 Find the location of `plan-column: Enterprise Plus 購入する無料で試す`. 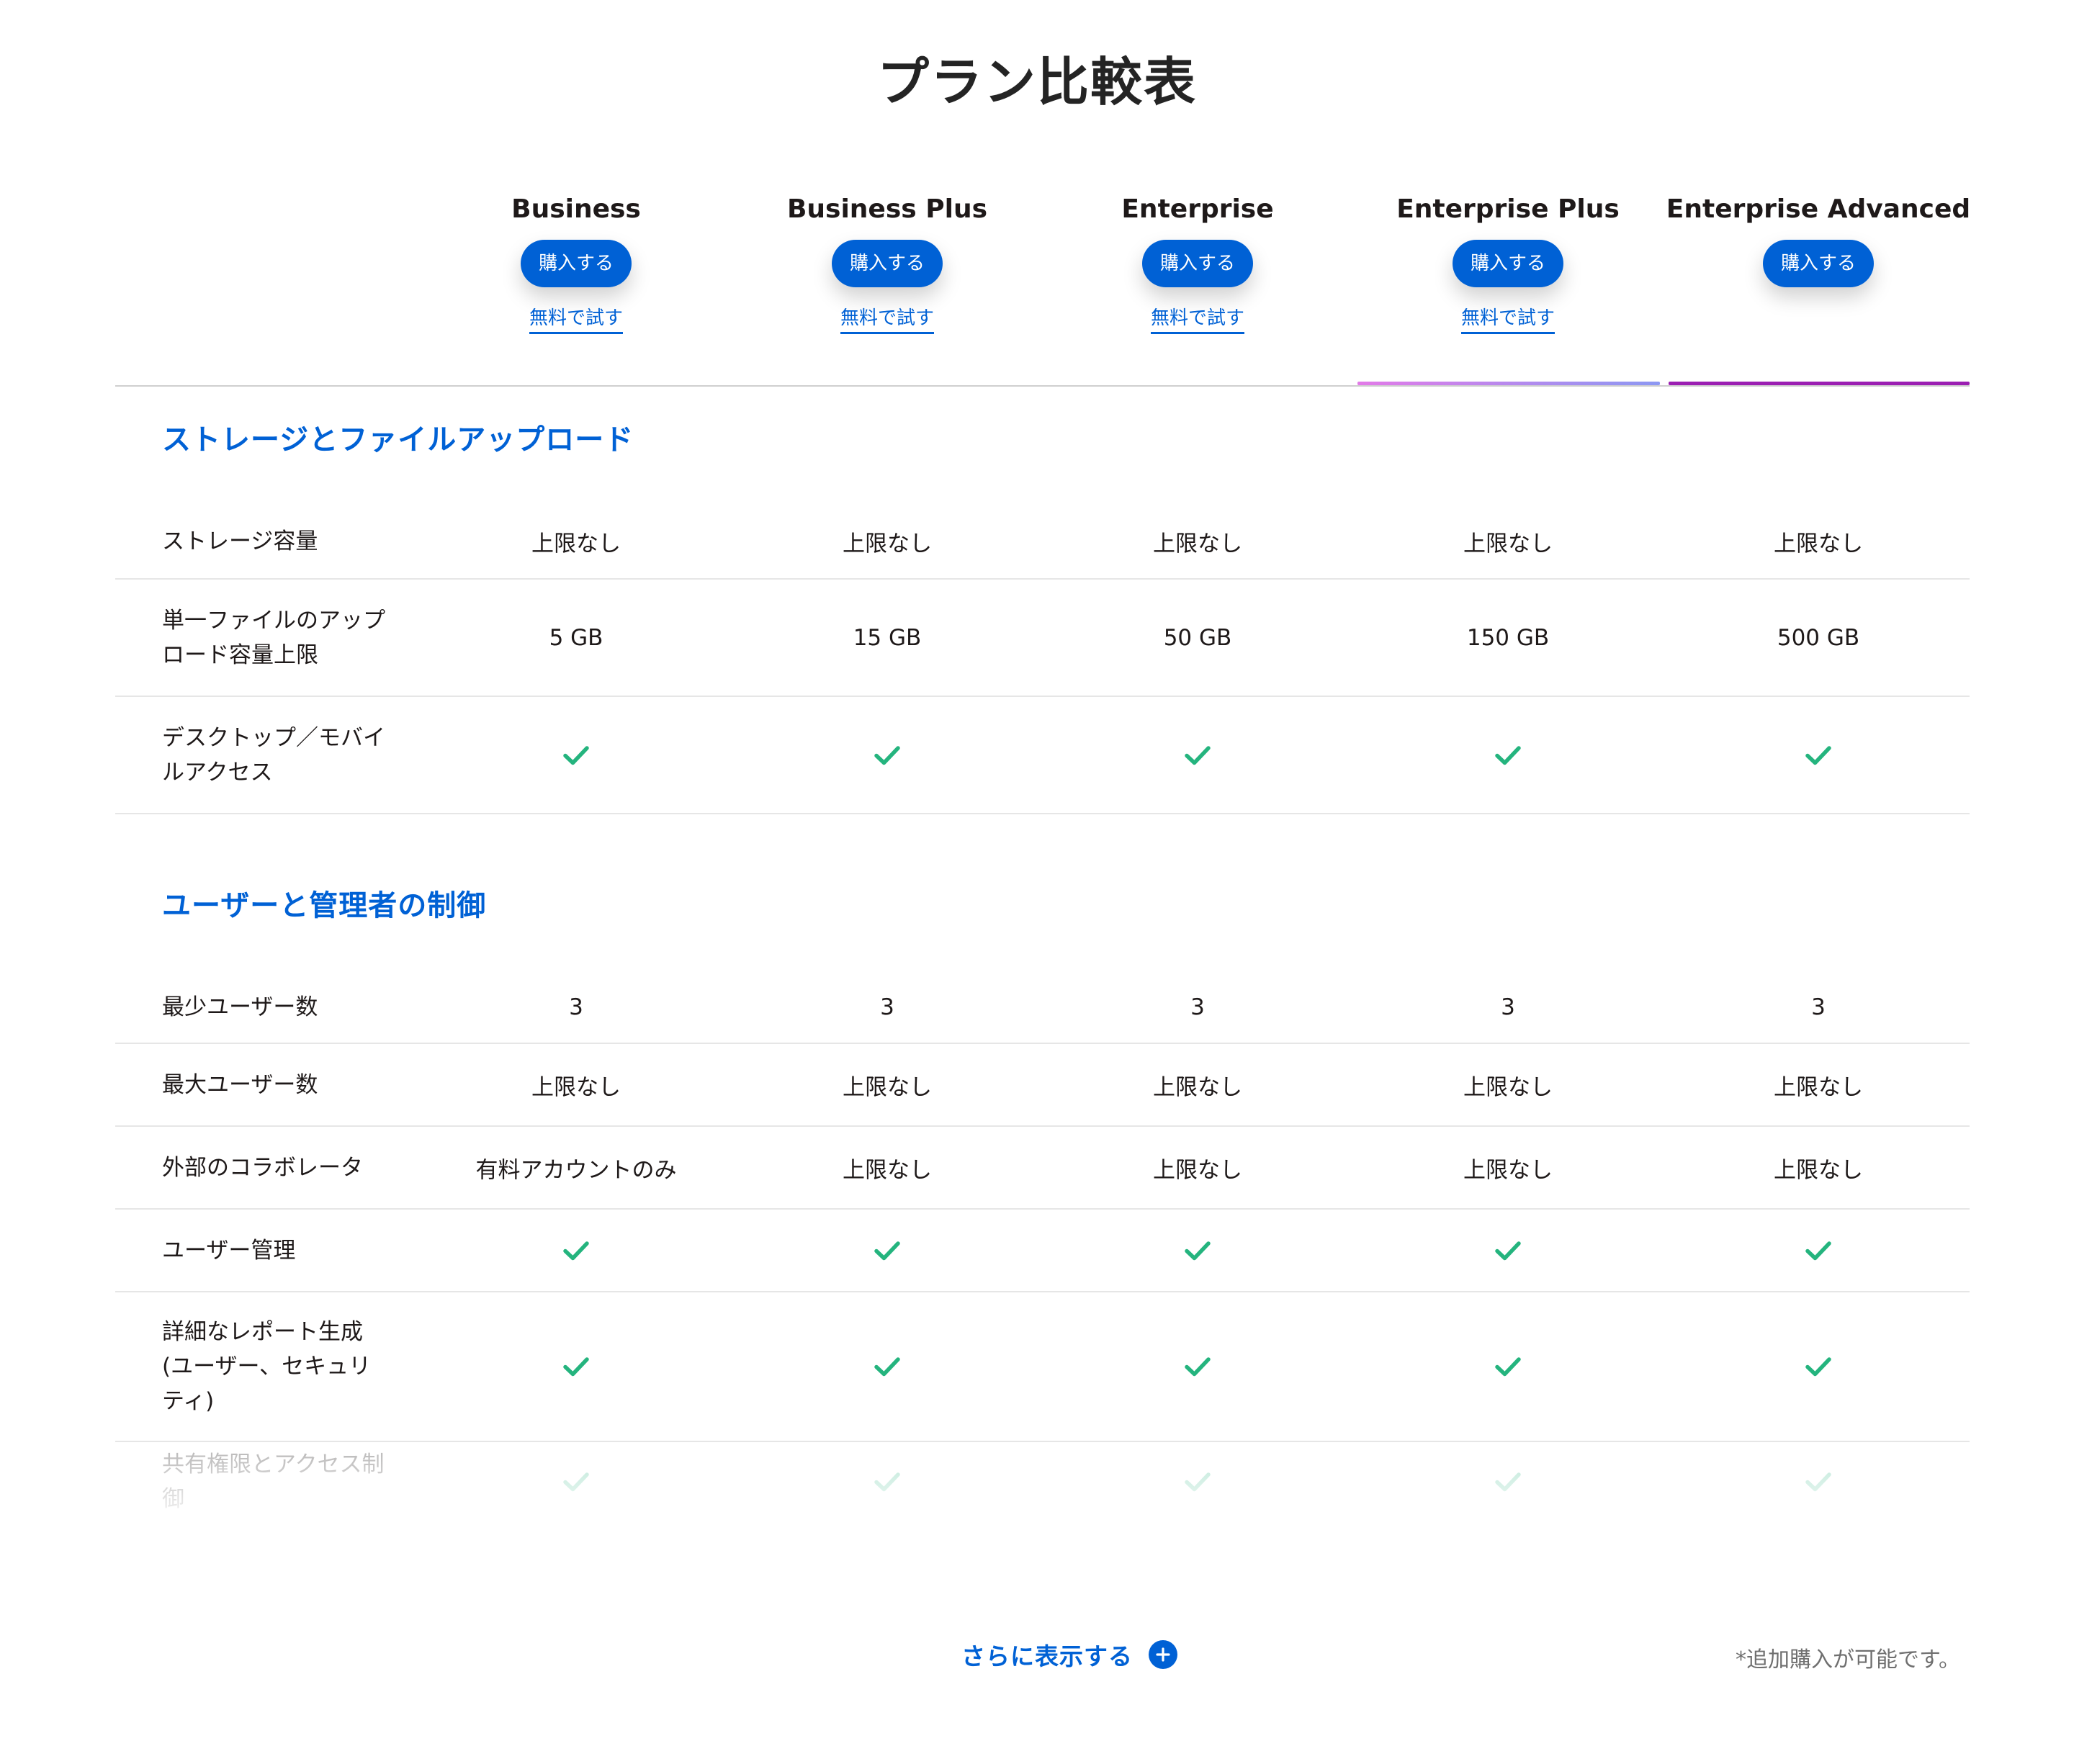

plan-column: Enterprise Plus 購入する無料で試す is located at coordinates (1508, 264).